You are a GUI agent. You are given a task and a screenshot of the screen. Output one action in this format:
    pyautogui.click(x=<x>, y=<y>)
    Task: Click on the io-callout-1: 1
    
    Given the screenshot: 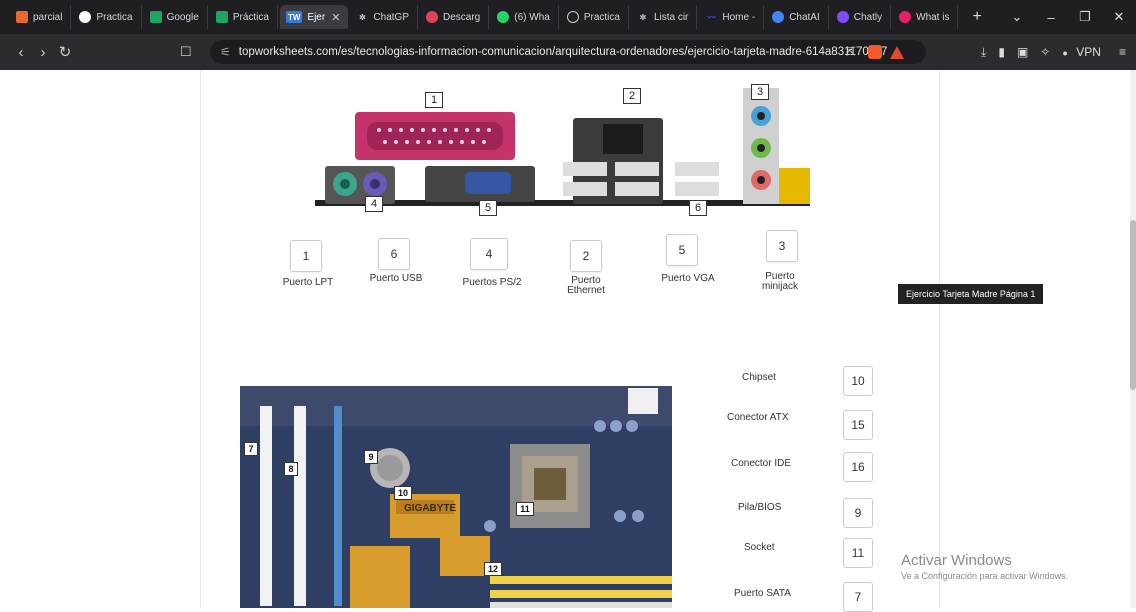 What is the action you would take?
    pyautogui.click(x=434, y=100)
    